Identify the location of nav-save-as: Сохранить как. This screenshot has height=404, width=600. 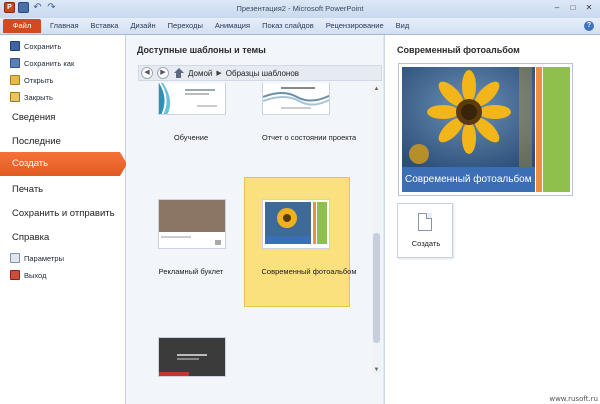
(42, 63).